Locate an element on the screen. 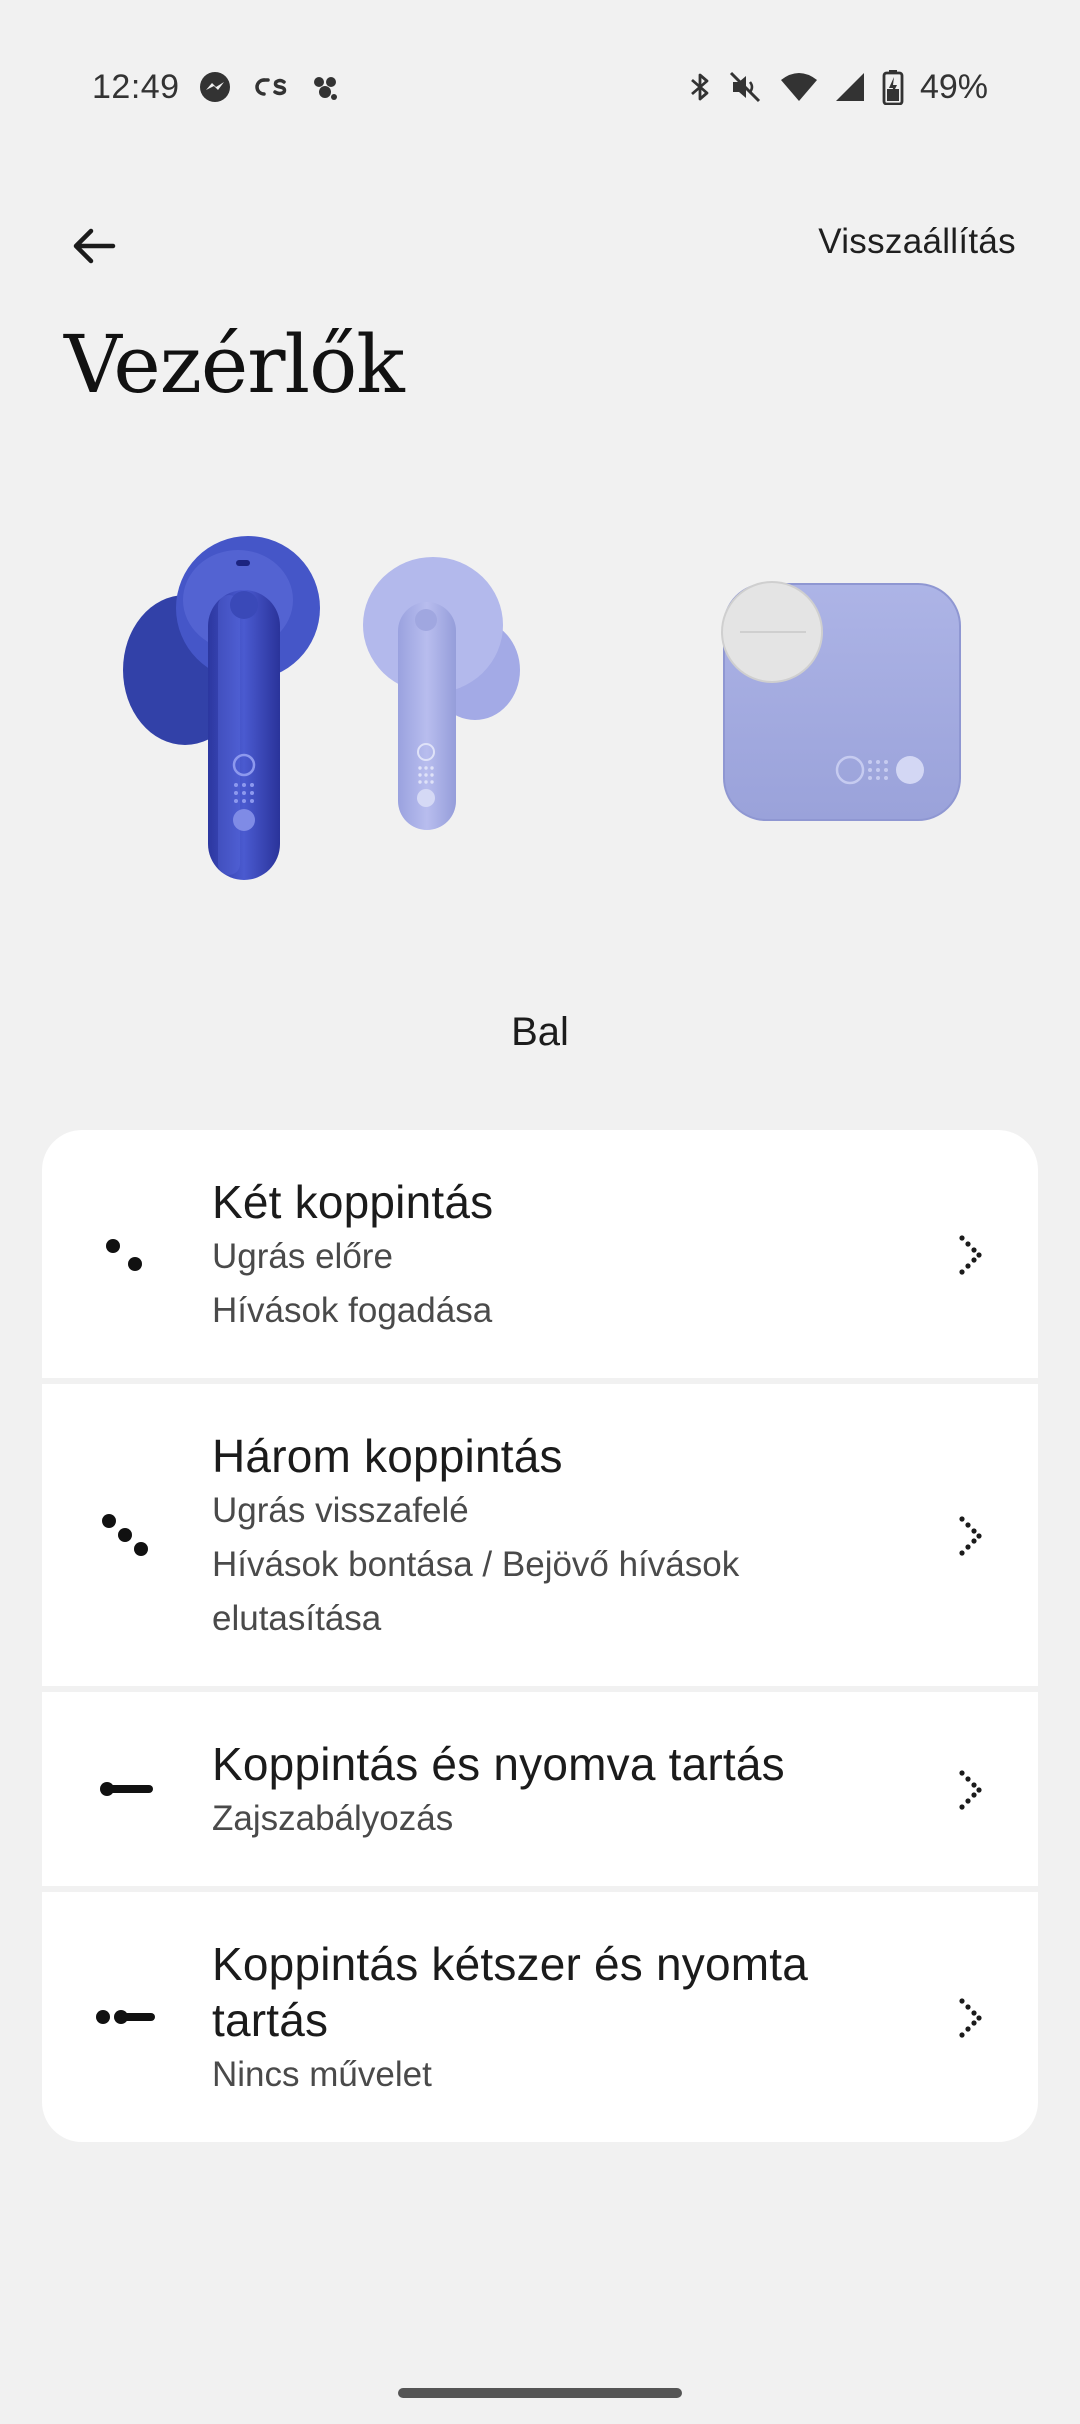 The image size is (1080, 2424). control-item-title: Koppintás és nyomva tartás is located at coordinates (498, 1764).